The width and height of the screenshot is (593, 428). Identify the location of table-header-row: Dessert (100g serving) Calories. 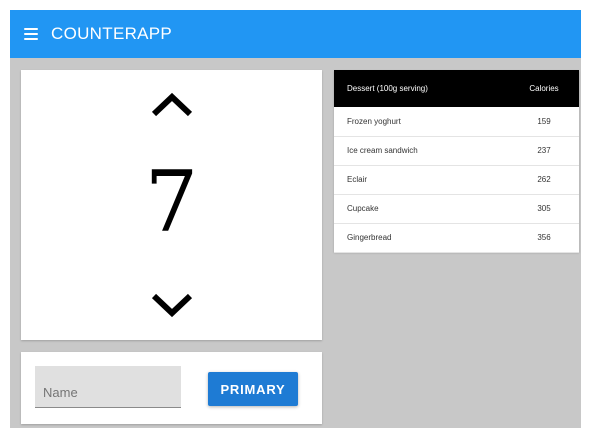
(456, 88).